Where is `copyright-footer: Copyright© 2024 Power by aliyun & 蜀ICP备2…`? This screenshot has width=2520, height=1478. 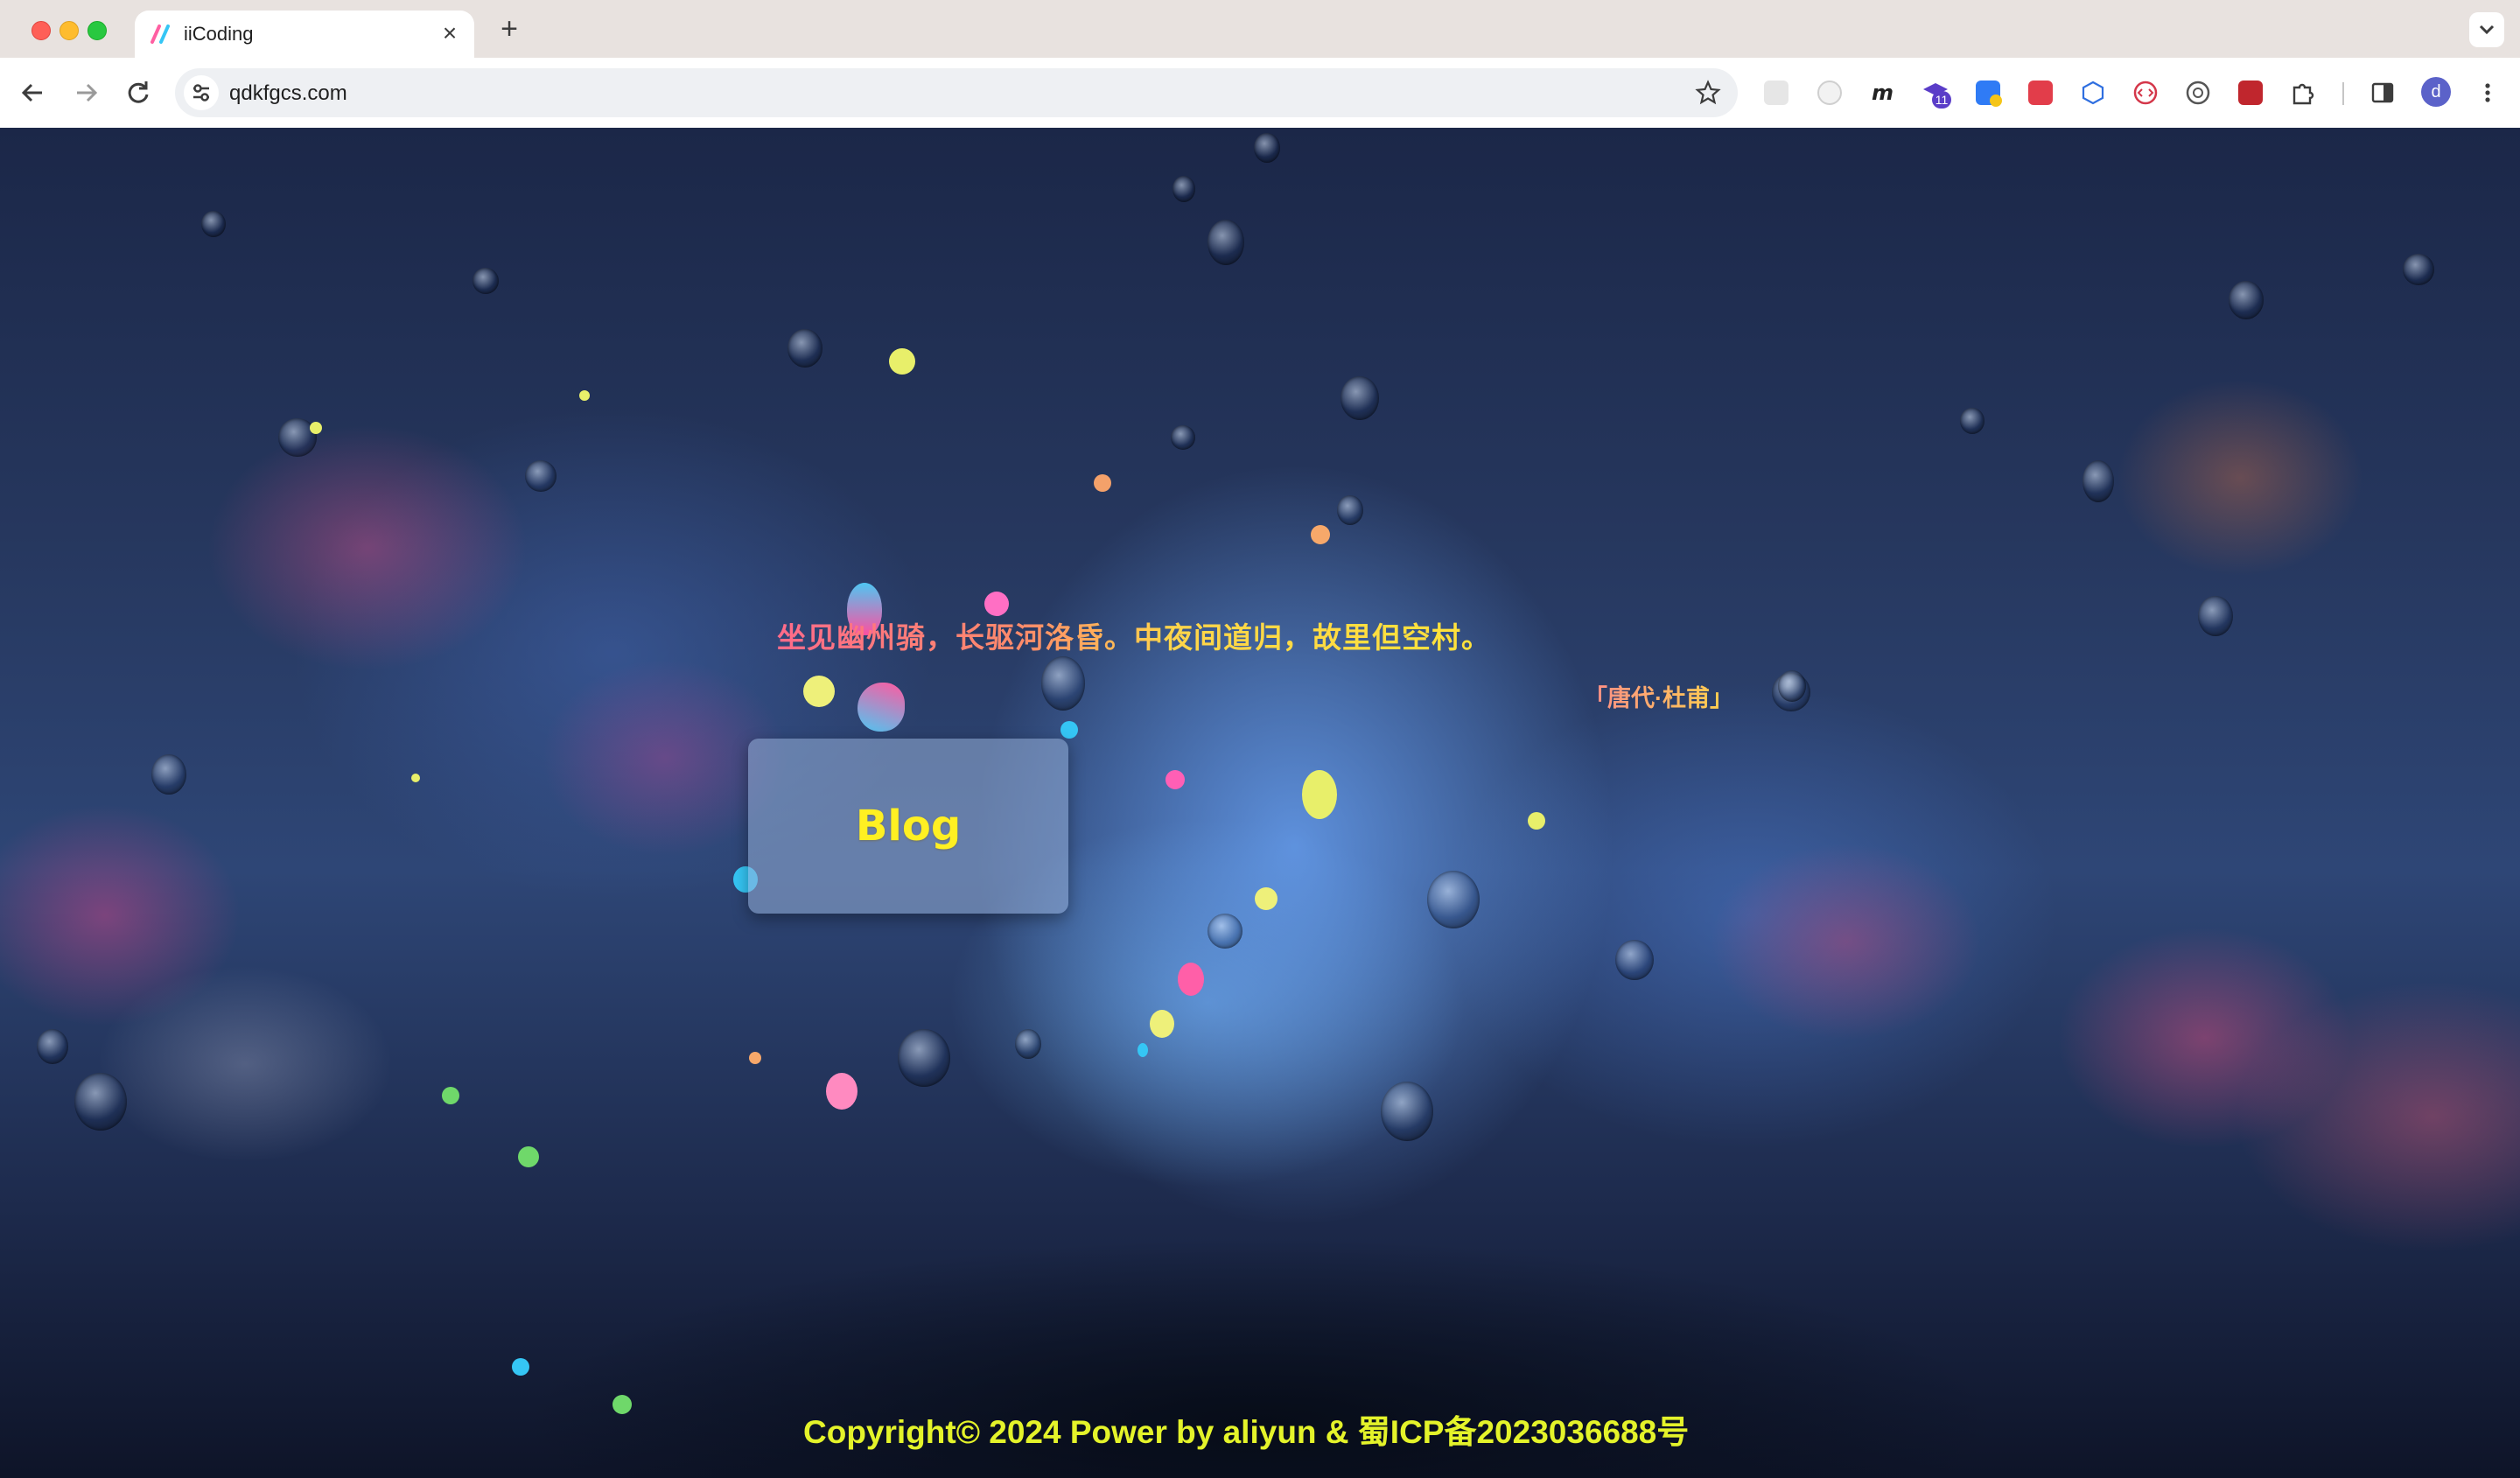 copyright-footer: Copyright© 2024 Power by aliyun & 蜀ICP备2… is located at coordinates (1246, 1429).